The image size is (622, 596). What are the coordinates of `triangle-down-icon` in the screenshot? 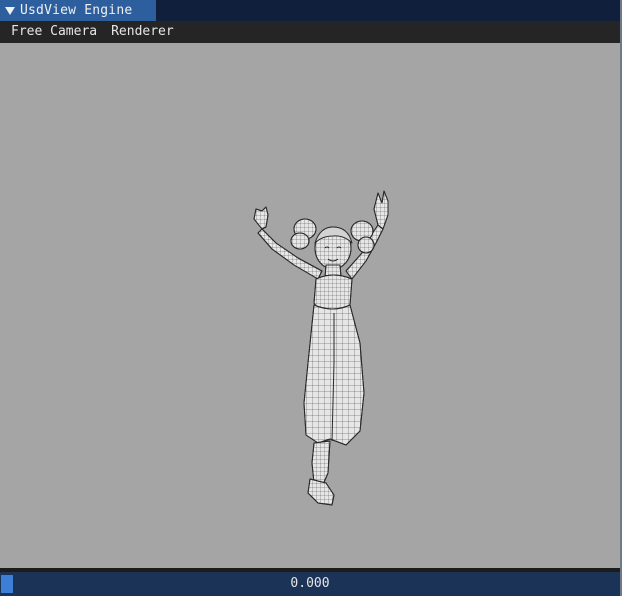 It's located at (10, 10).